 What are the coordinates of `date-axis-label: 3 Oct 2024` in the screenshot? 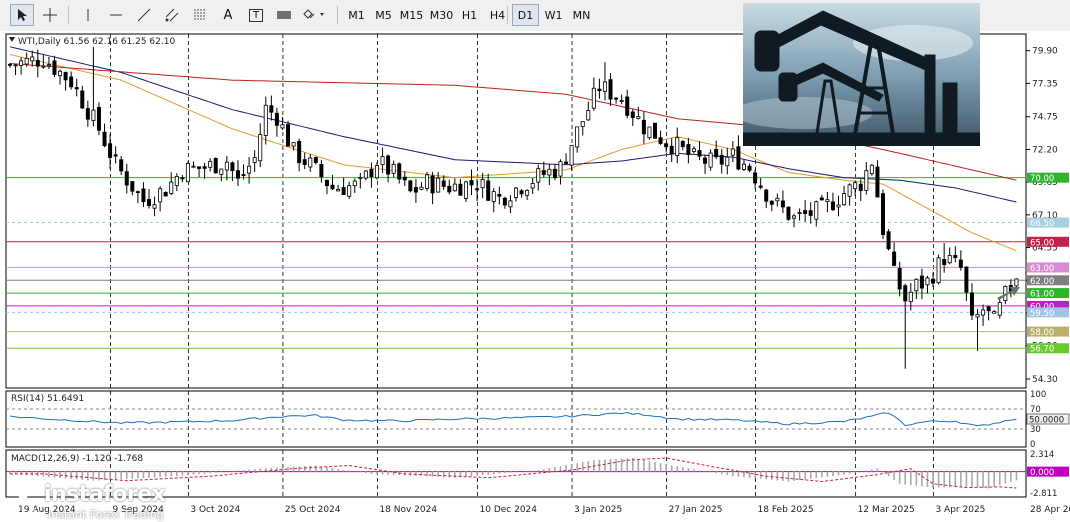 It's located at (215, 510).